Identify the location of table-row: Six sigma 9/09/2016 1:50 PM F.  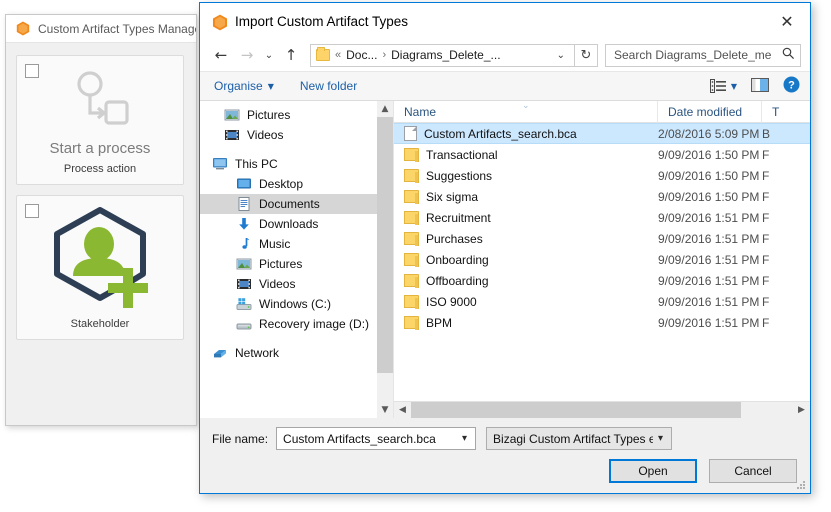
(602, 196).